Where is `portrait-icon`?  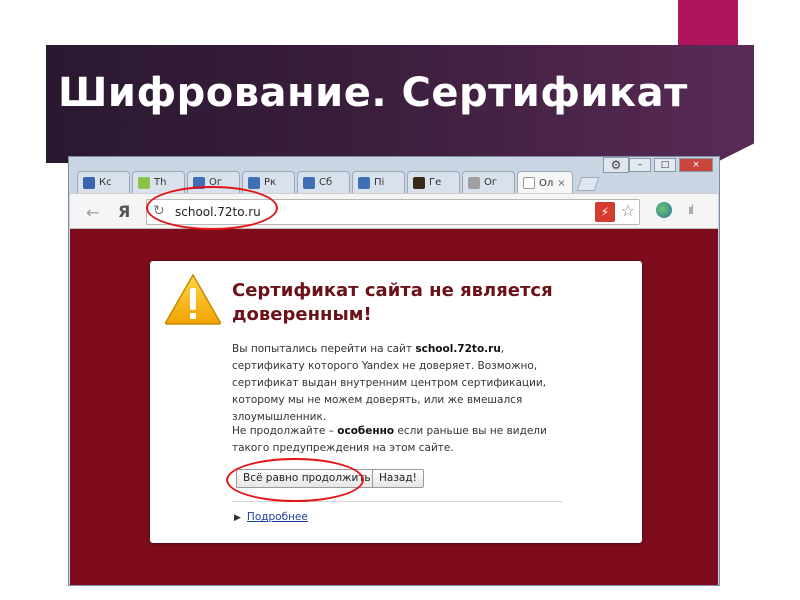 portrait-icon is located at coordinates (419, 182).